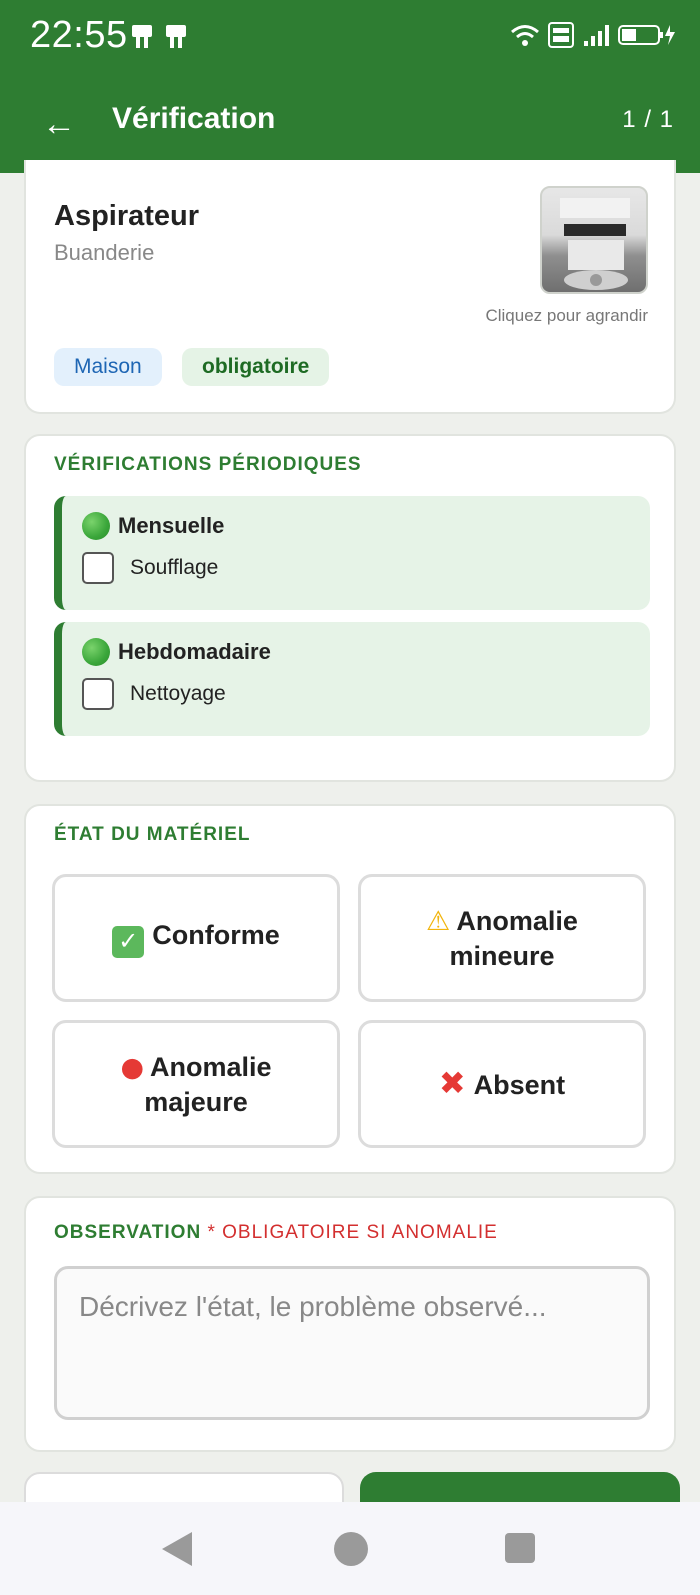 The image size is (700, 1595). What do you see at coordinates (352, 679) in the screenshot?
I see `period-group-weekly: Hebdomadaire Nettoyage` at bounding box center [352, 679].